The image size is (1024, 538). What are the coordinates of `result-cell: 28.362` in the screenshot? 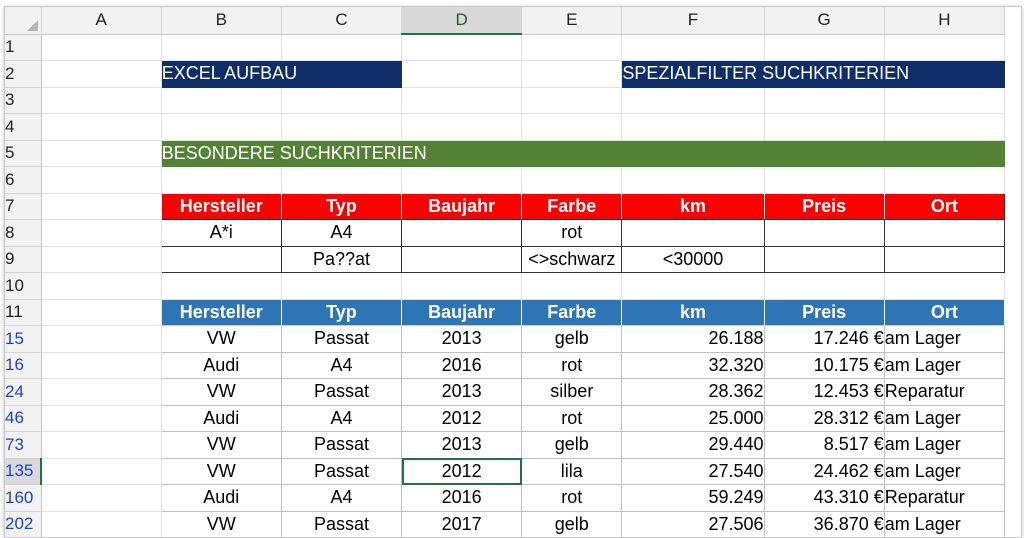 It's located at (693, 392).